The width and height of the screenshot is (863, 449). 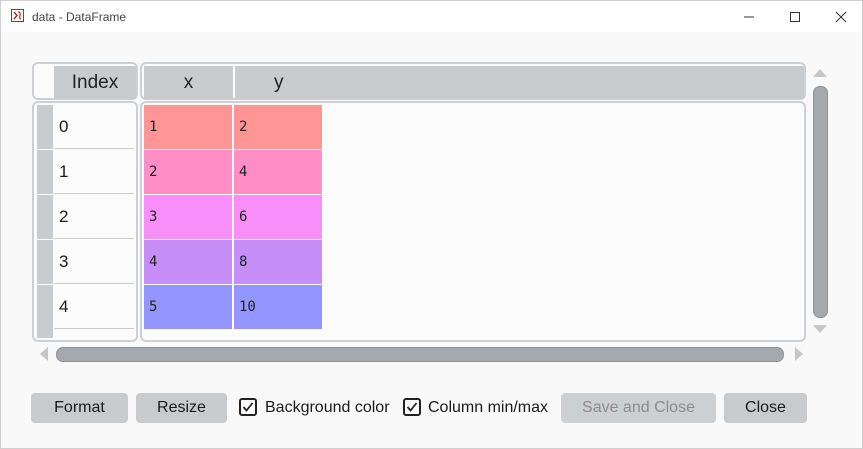 I want to click on index-cell: 4, so click(x=94, y=307).